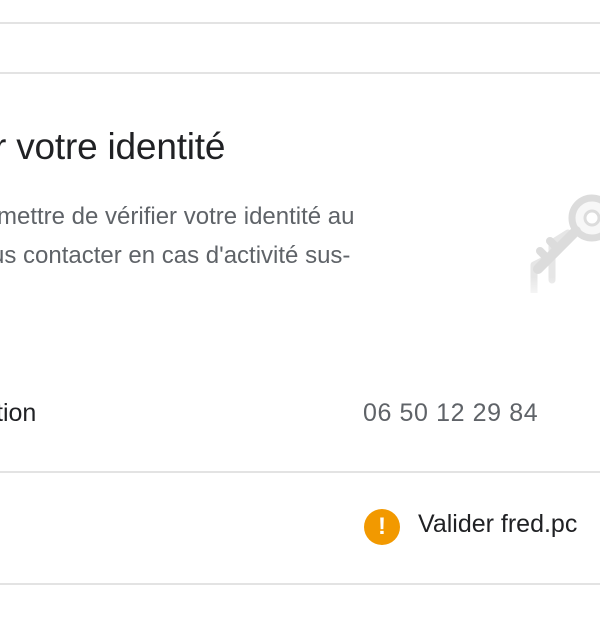 This screenshot has width=600, height=628. I want to click on description-line-1: rmettre de vérifier votre identité au, so click(177, 216).